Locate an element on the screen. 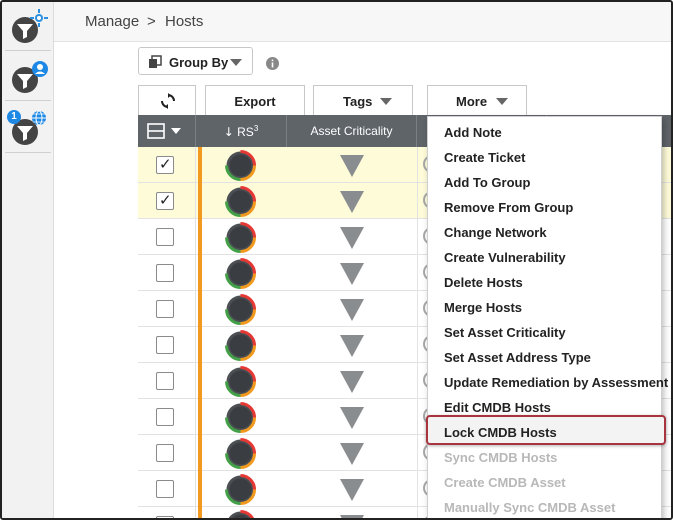 This screenshot has height=520, width=673. filter-globe-button: 1 is located at coordinates (28, 129).